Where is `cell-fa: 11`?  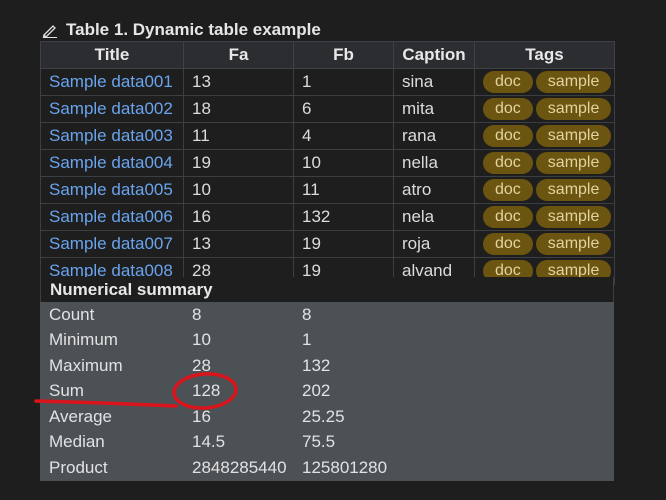 cell-fa: 11 is located at coordinates (238, 136).